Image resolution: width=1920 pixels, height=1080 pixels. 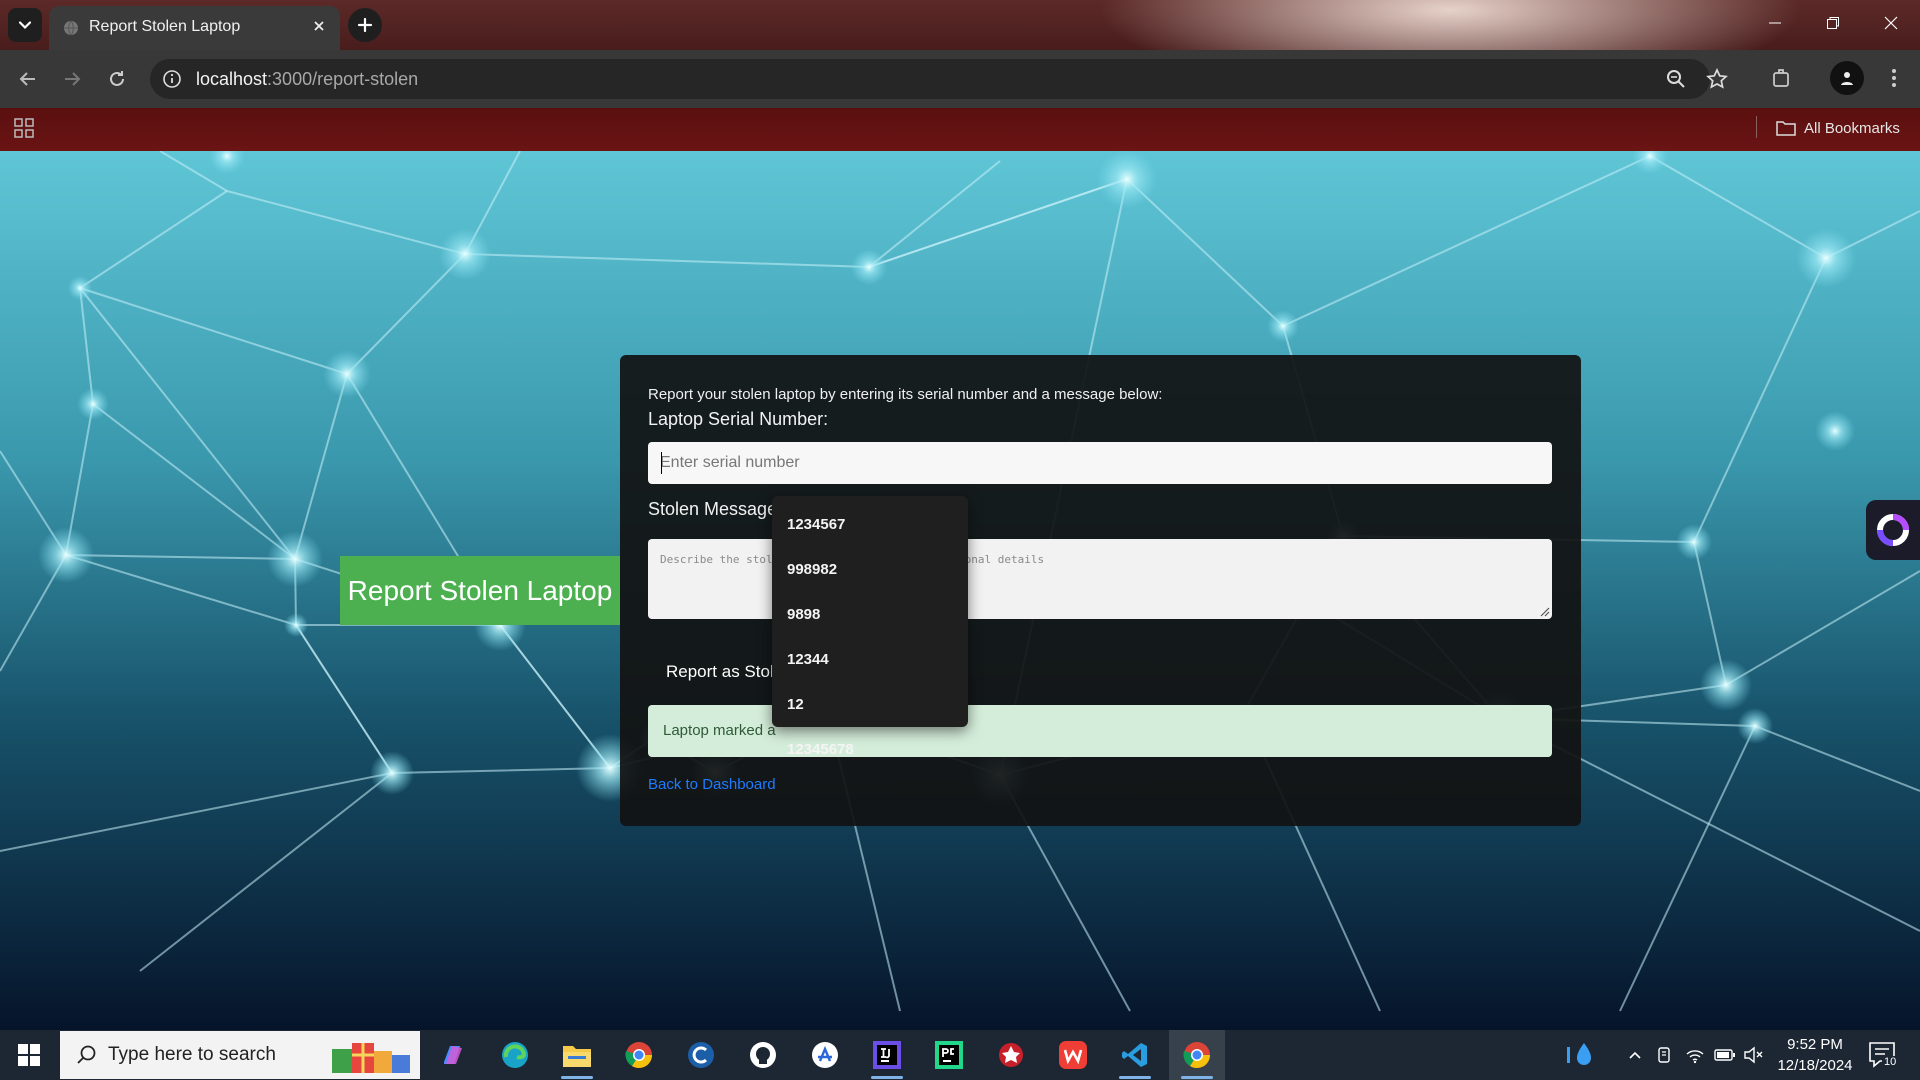 I want to click on bookmarks-bar: All Bookmarks, so click(x=960, y=129).